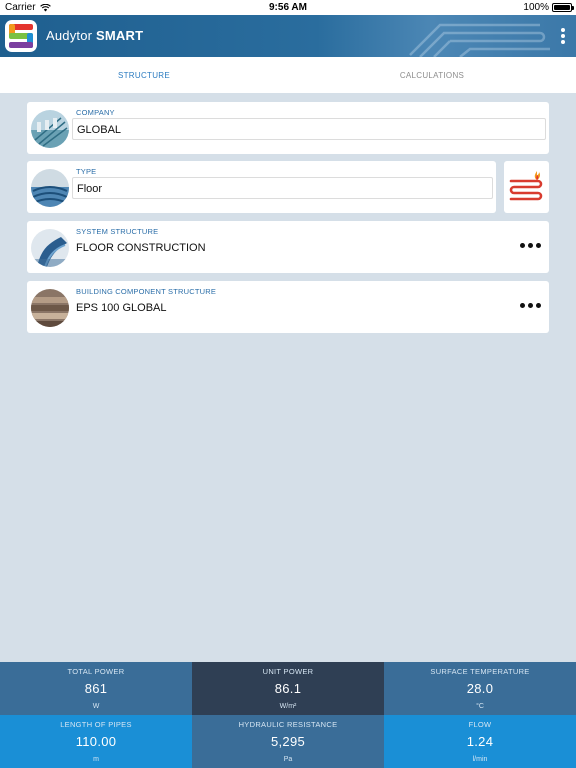 The image size is (576, 768). I want to click on stat-value: 28.0, so click(480, 688).